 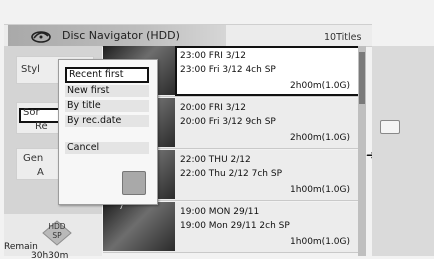 What do you see at coordinates (235, 226) in the screenshot?
I see `title-line2: 19:00 Mon 29/11 2ch SP` at bounding box center [235, 226].